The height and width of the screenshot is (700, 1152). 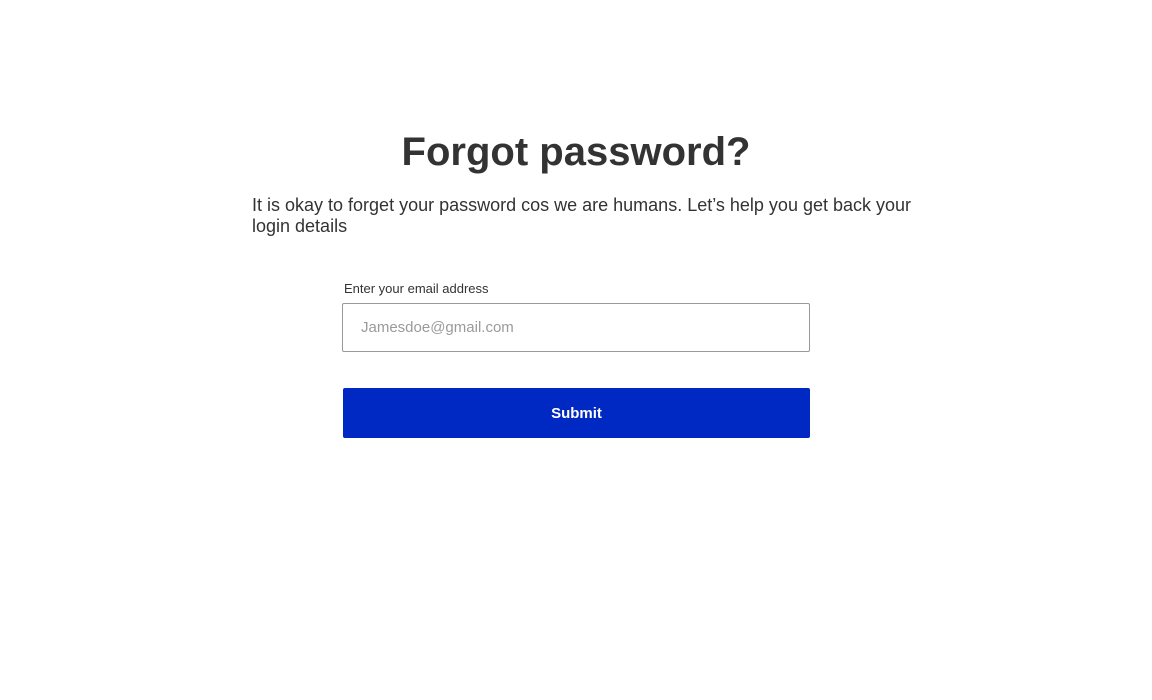 I want to click on submit-button: Submit, so click(x=576, y=413).